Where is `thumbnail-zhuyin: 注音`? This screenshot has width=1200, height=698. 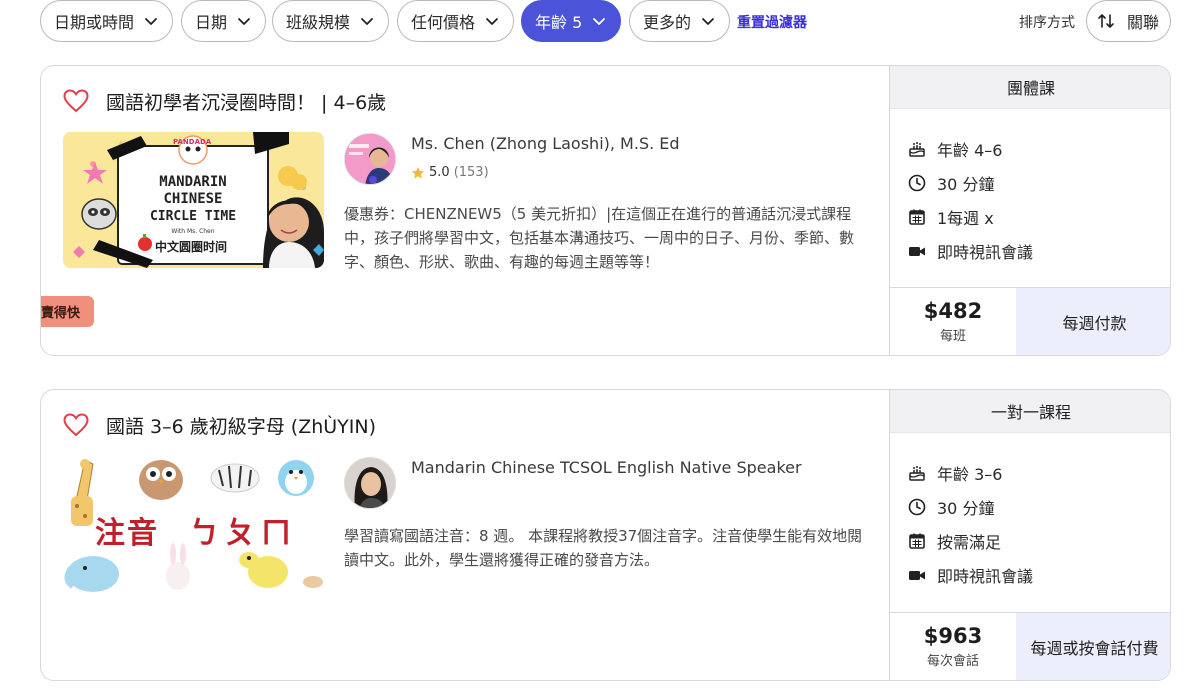 thumbnail-zhuyin: 注音 is located at coordinates (127, 533).